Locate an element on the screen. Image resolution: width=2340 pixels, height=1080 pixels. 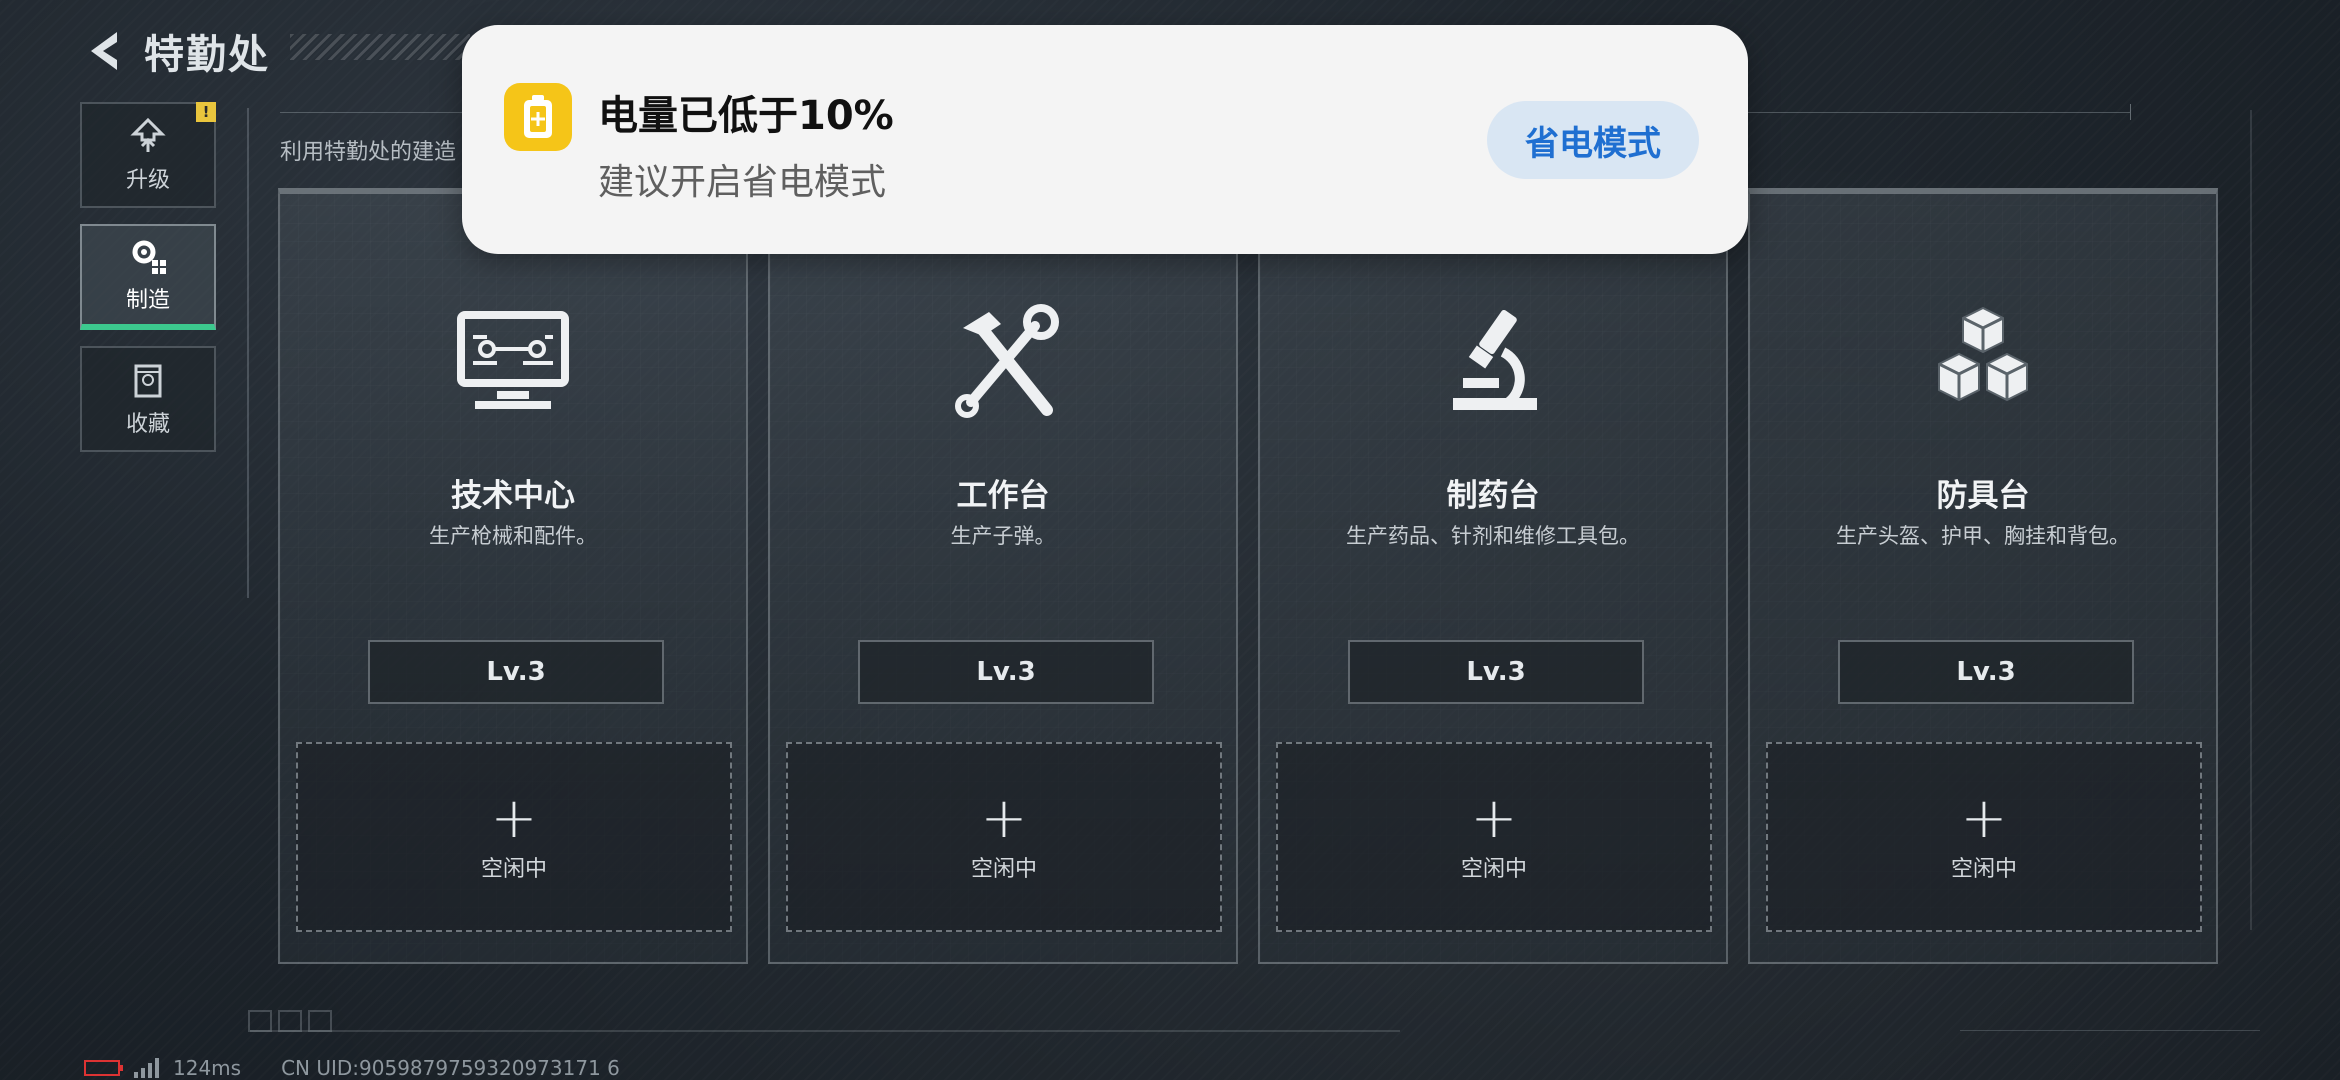
facility-card-armor: 防具台 生产头盔、护甲、胸挂和背包。 Lv.3 + 空闲中 is located at coordinates (1983, 576).